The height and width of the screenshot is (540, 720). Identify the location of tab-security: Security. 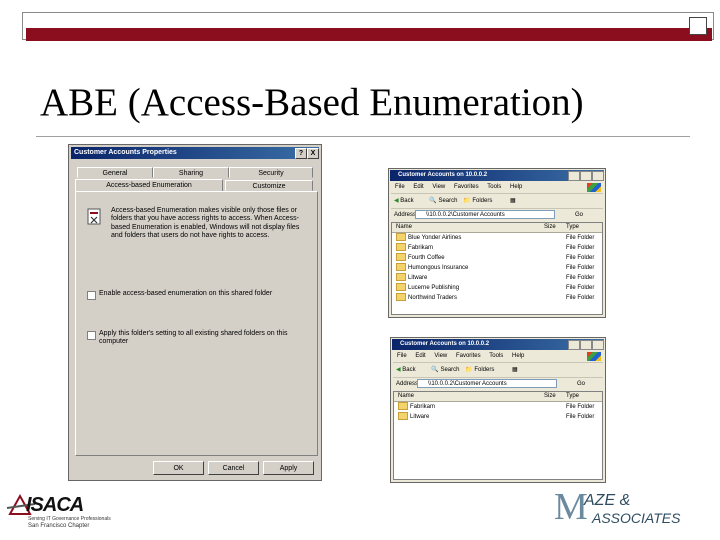
(271, 172).